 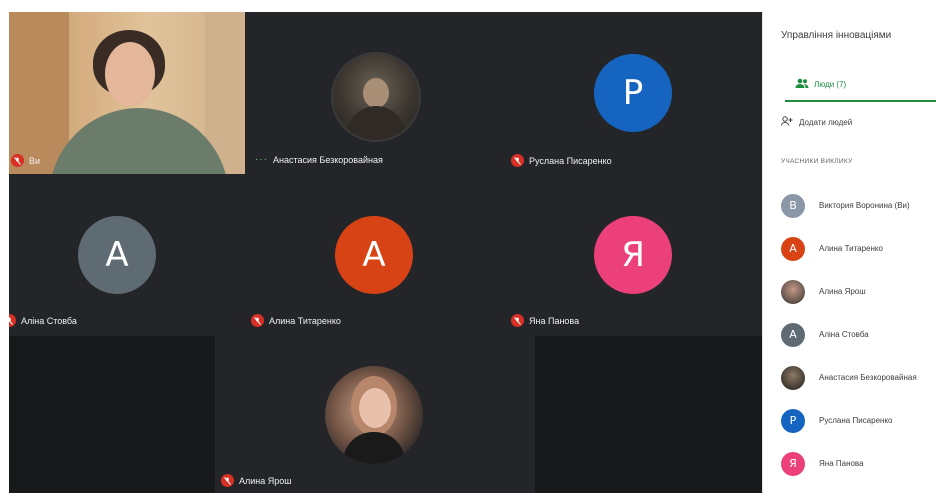 What do you see at coordinates (40, 320) in the screenshot?
I see `participant-name-label: Аліна Стовба` at bounding box center [40, 320].